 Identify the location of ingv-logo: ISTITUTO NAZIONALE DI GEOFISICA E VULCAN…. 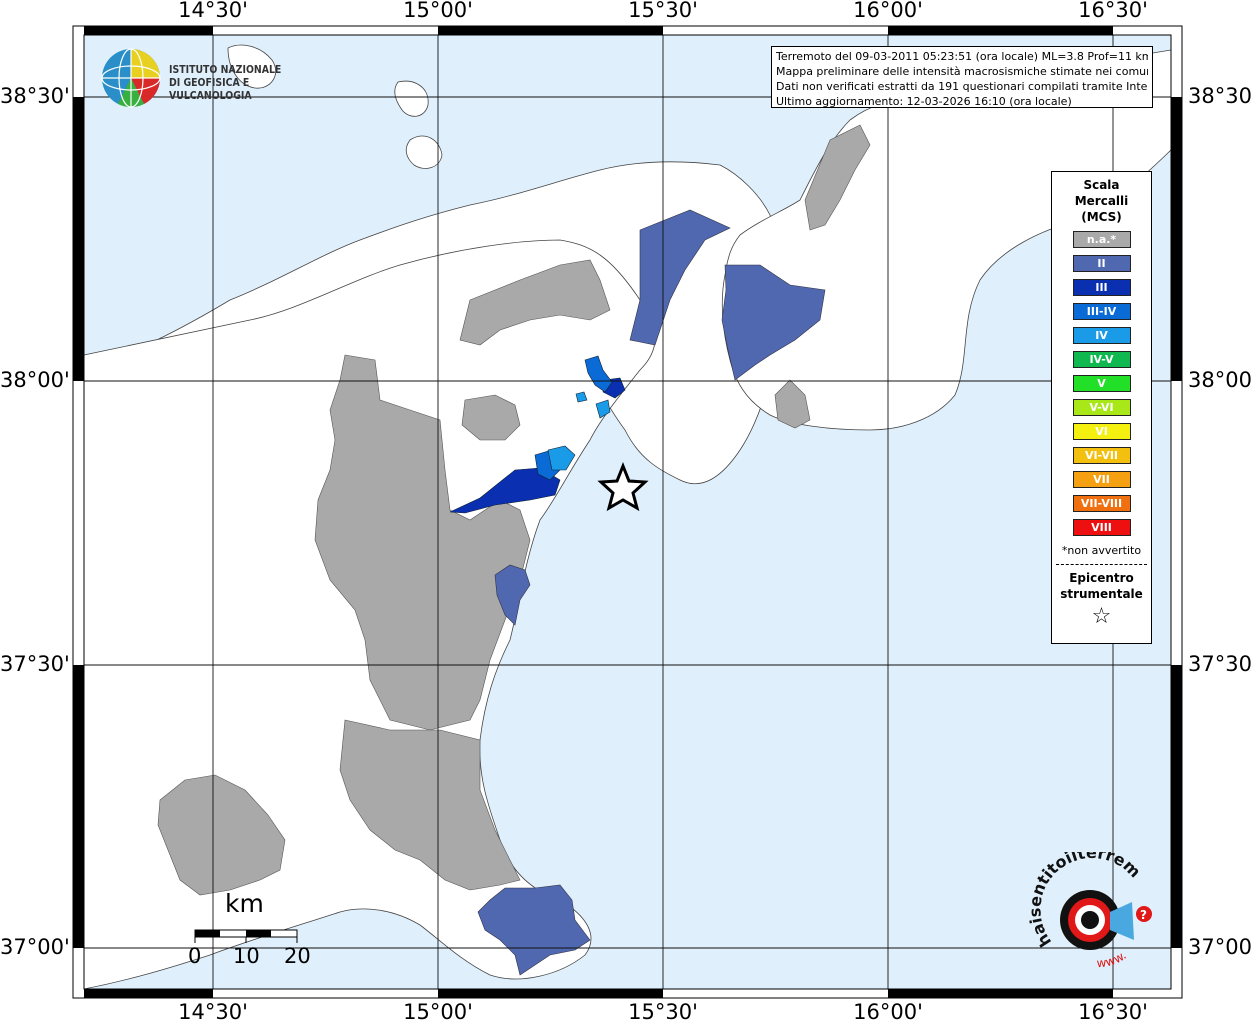
(210, 79).